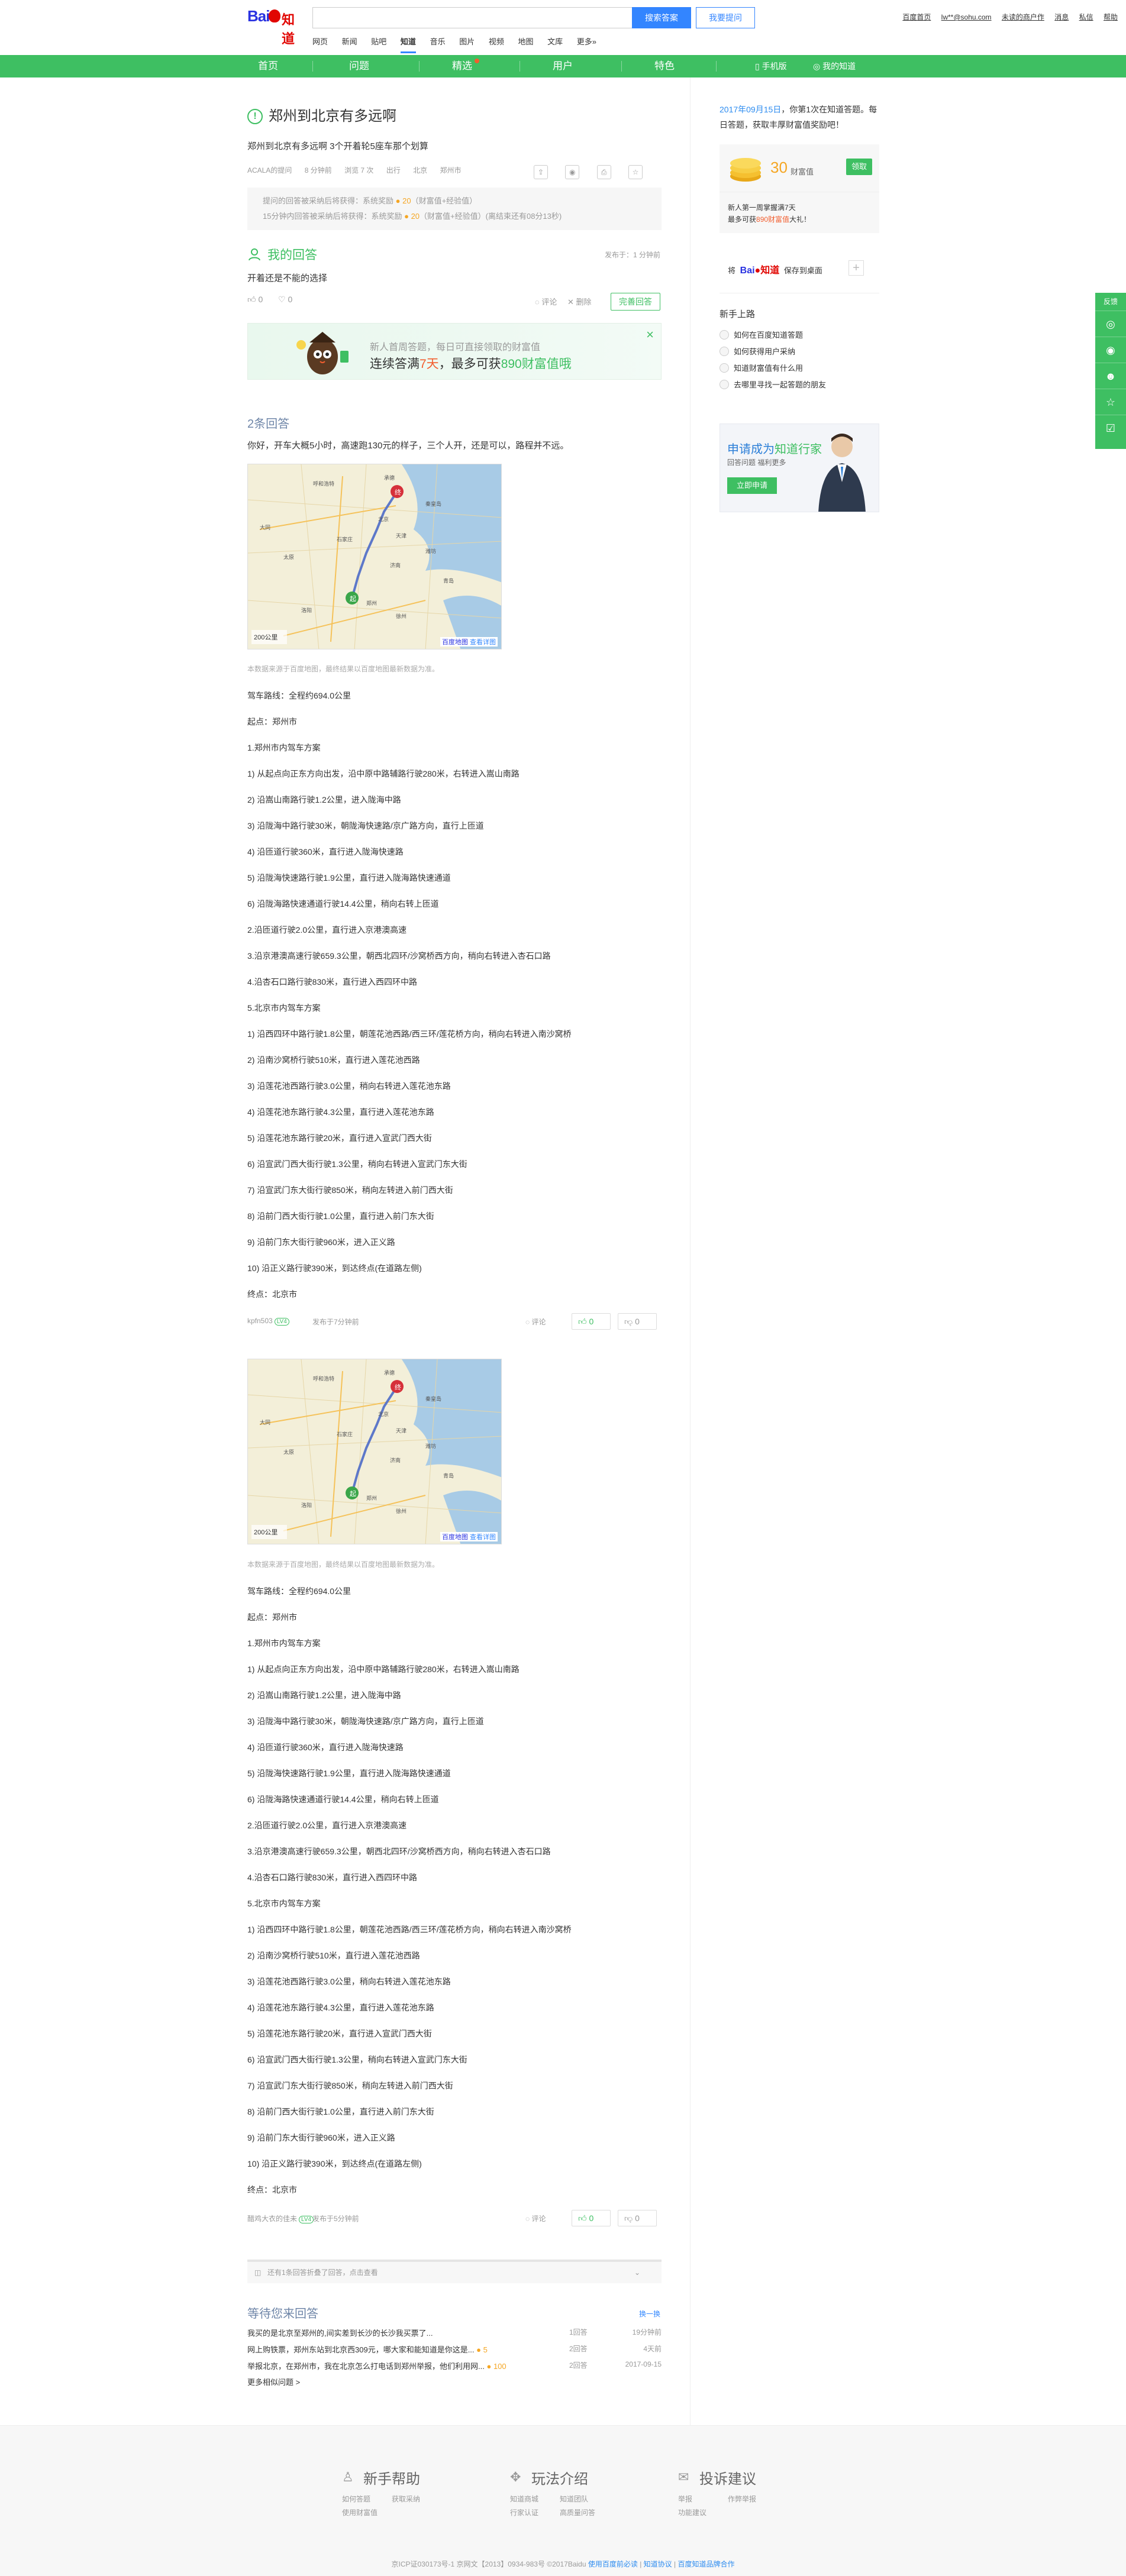  Describe the element at coordinates (591, 172) in the screenshot. I see `question-tools: ⇪ ◉ ⎙ ☆` at that location.